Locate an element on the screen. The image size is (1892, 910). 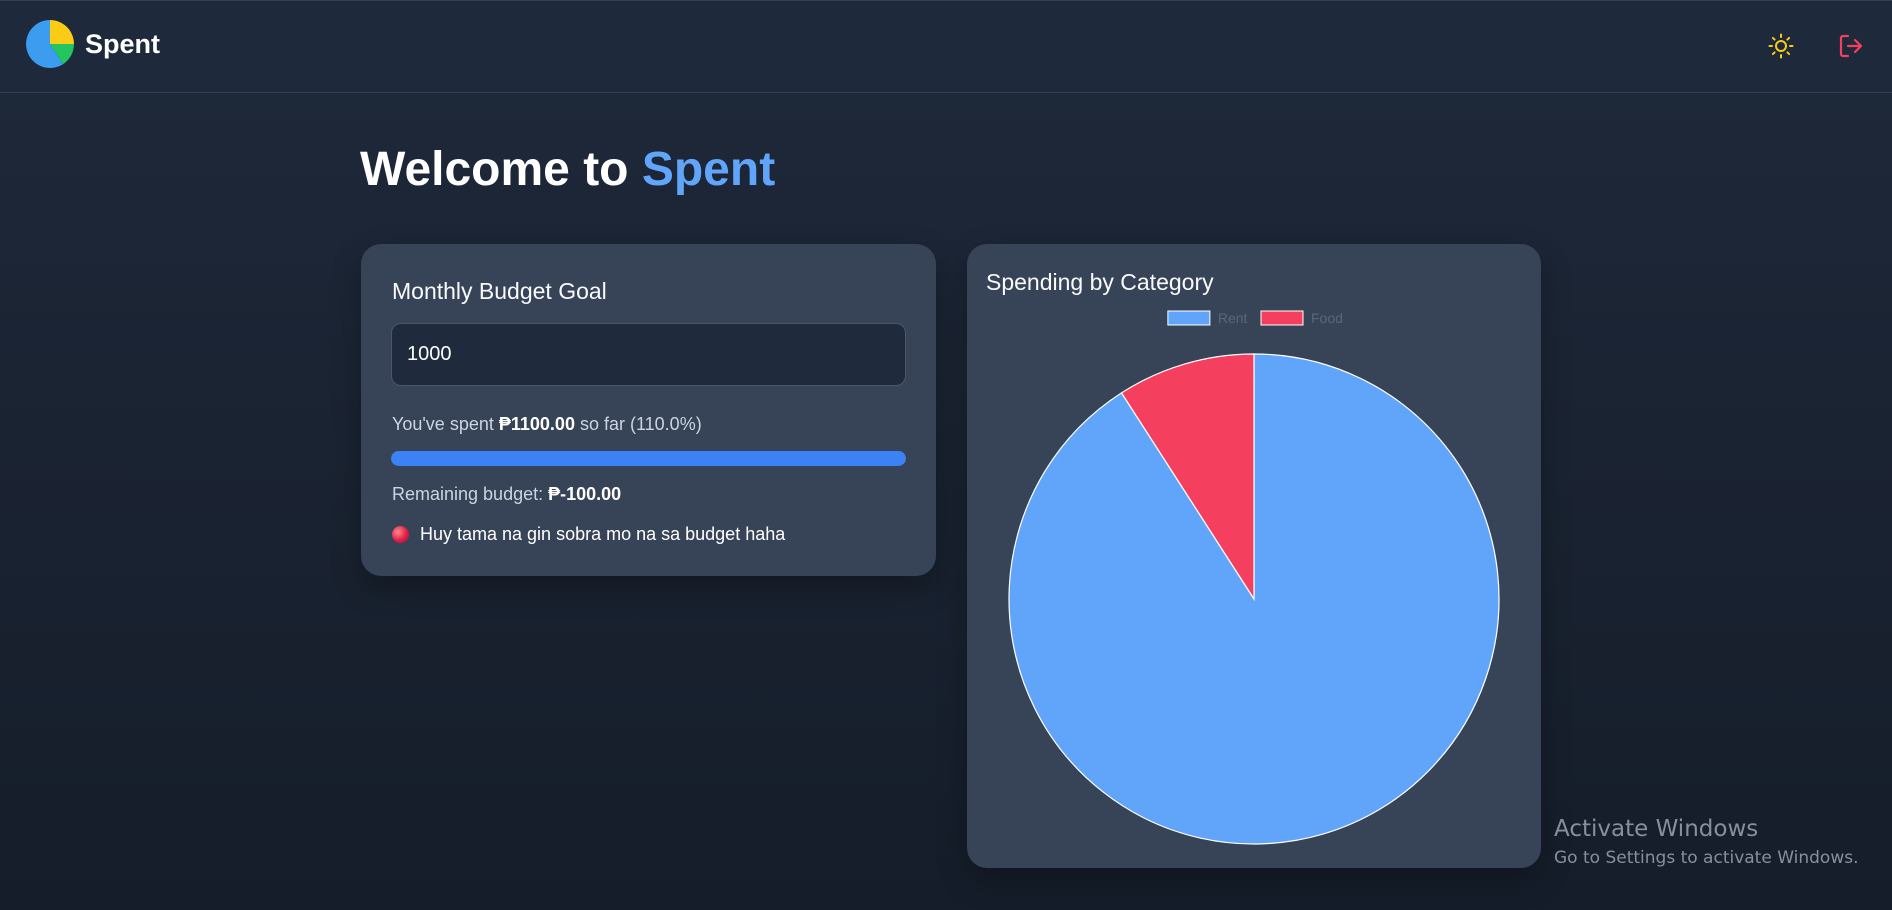
legend-swatch-rent is located at coordinates (1189, 318).